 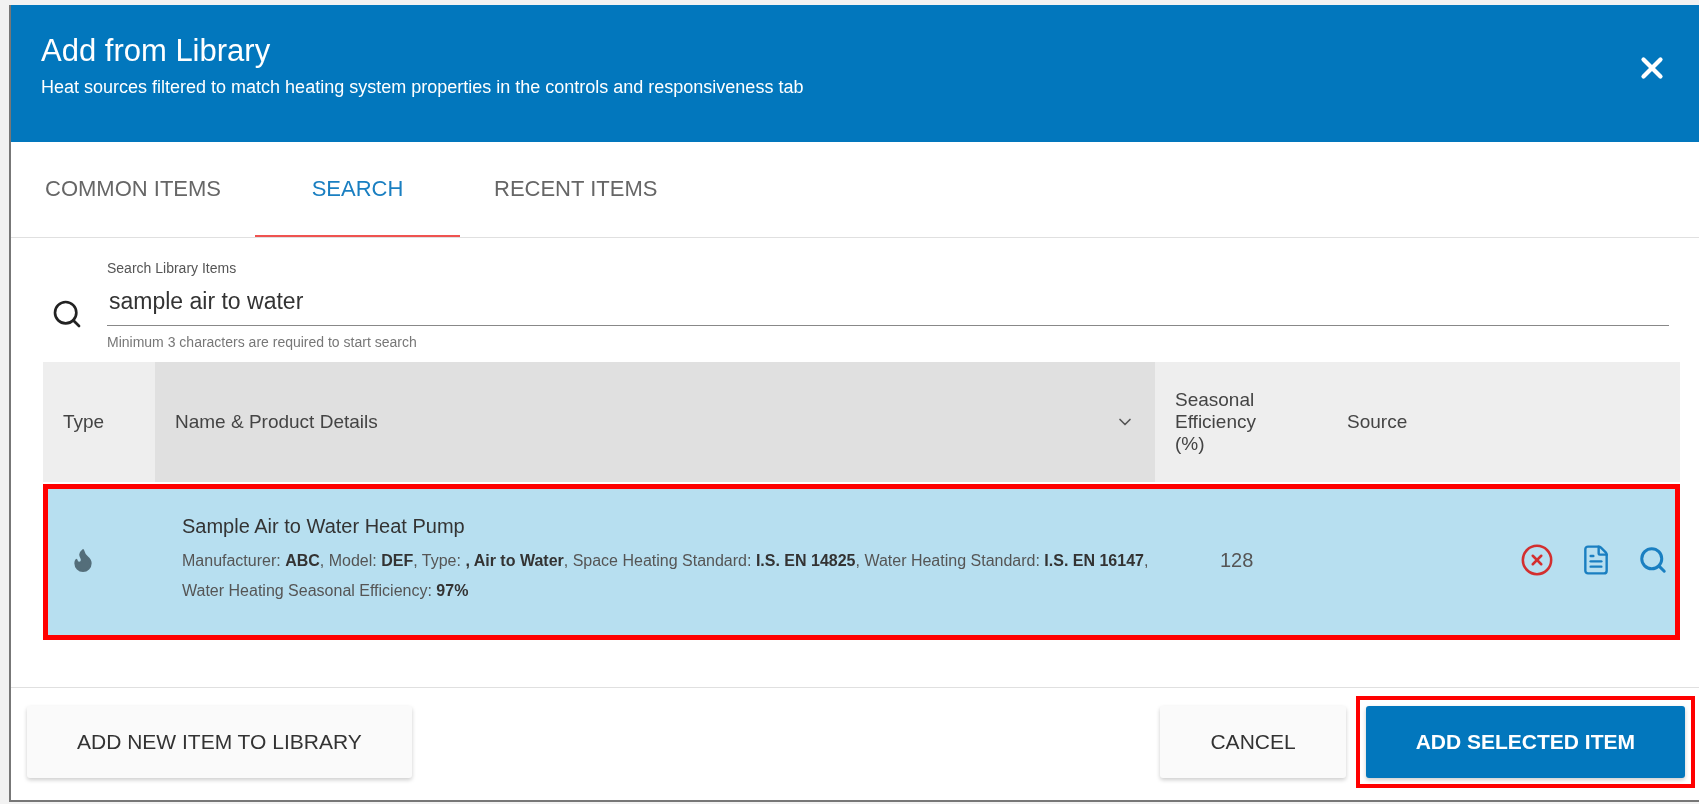 I want to click on column-header: Type, so click(x=99, y=422).